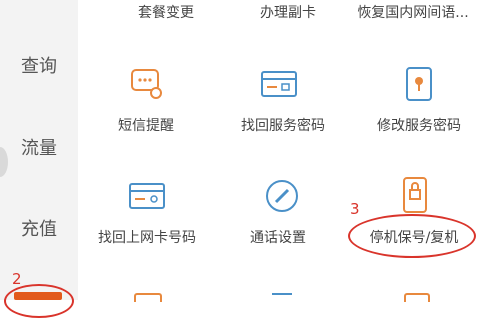 This screenshot has width=480, height=318. Describe the element at coordinates (39, 147) in the screenshot. I see `sidebar-item-data: 流量` at that location.